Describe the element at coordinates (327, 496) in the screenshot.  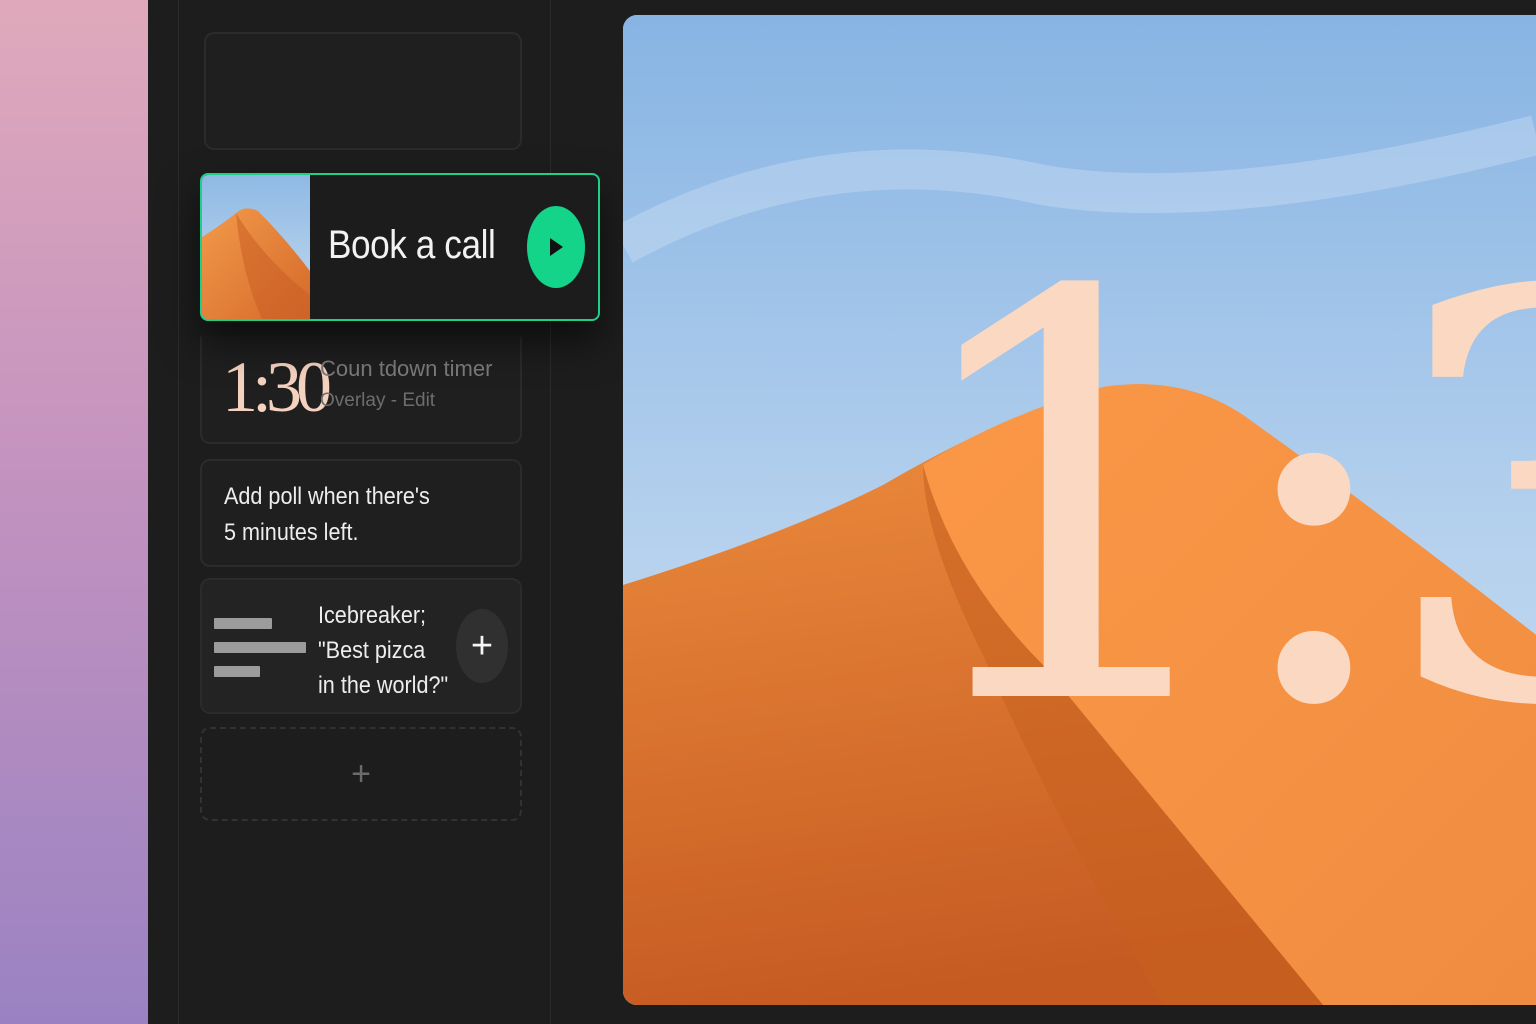
I see `poll-note-line: Add poll when there's` at that location.